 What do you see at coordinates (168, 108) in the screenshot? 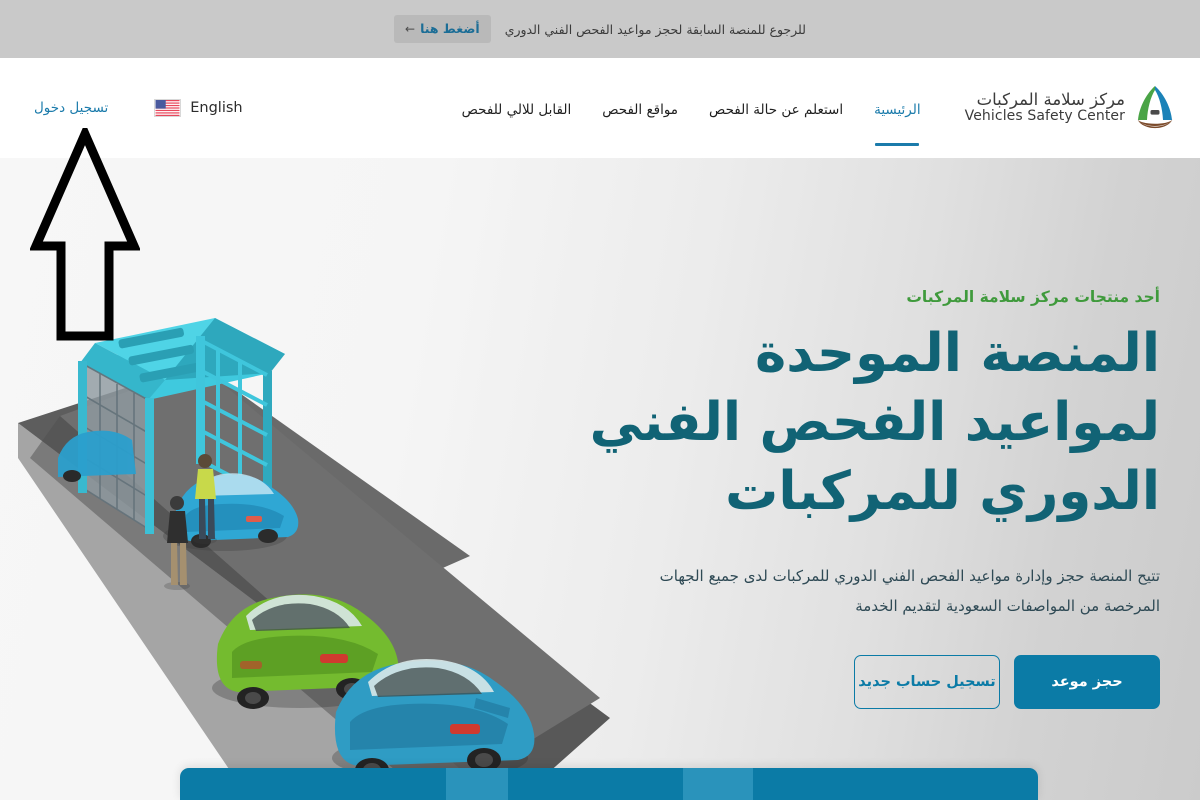
I see `us-flag-icon` at bounding box center [168, 108].